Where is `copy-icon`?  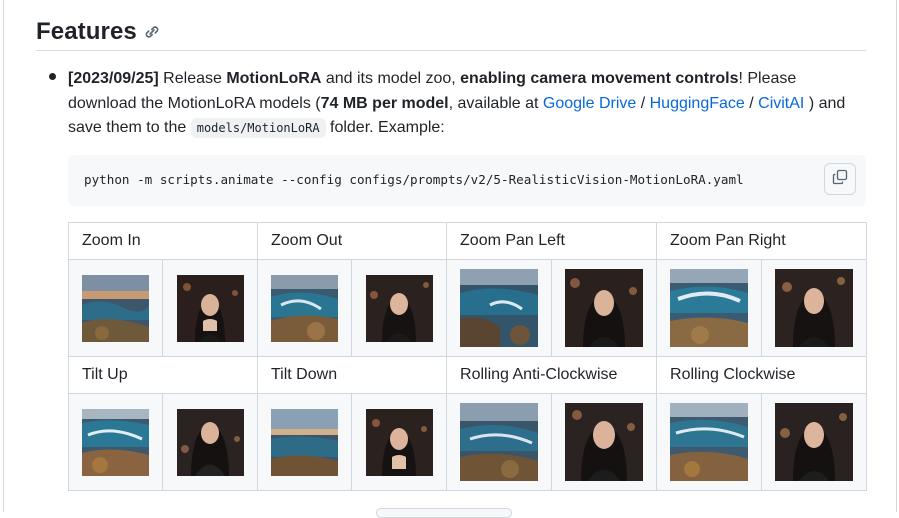 copy-icon is located at coordinates (840, 179).